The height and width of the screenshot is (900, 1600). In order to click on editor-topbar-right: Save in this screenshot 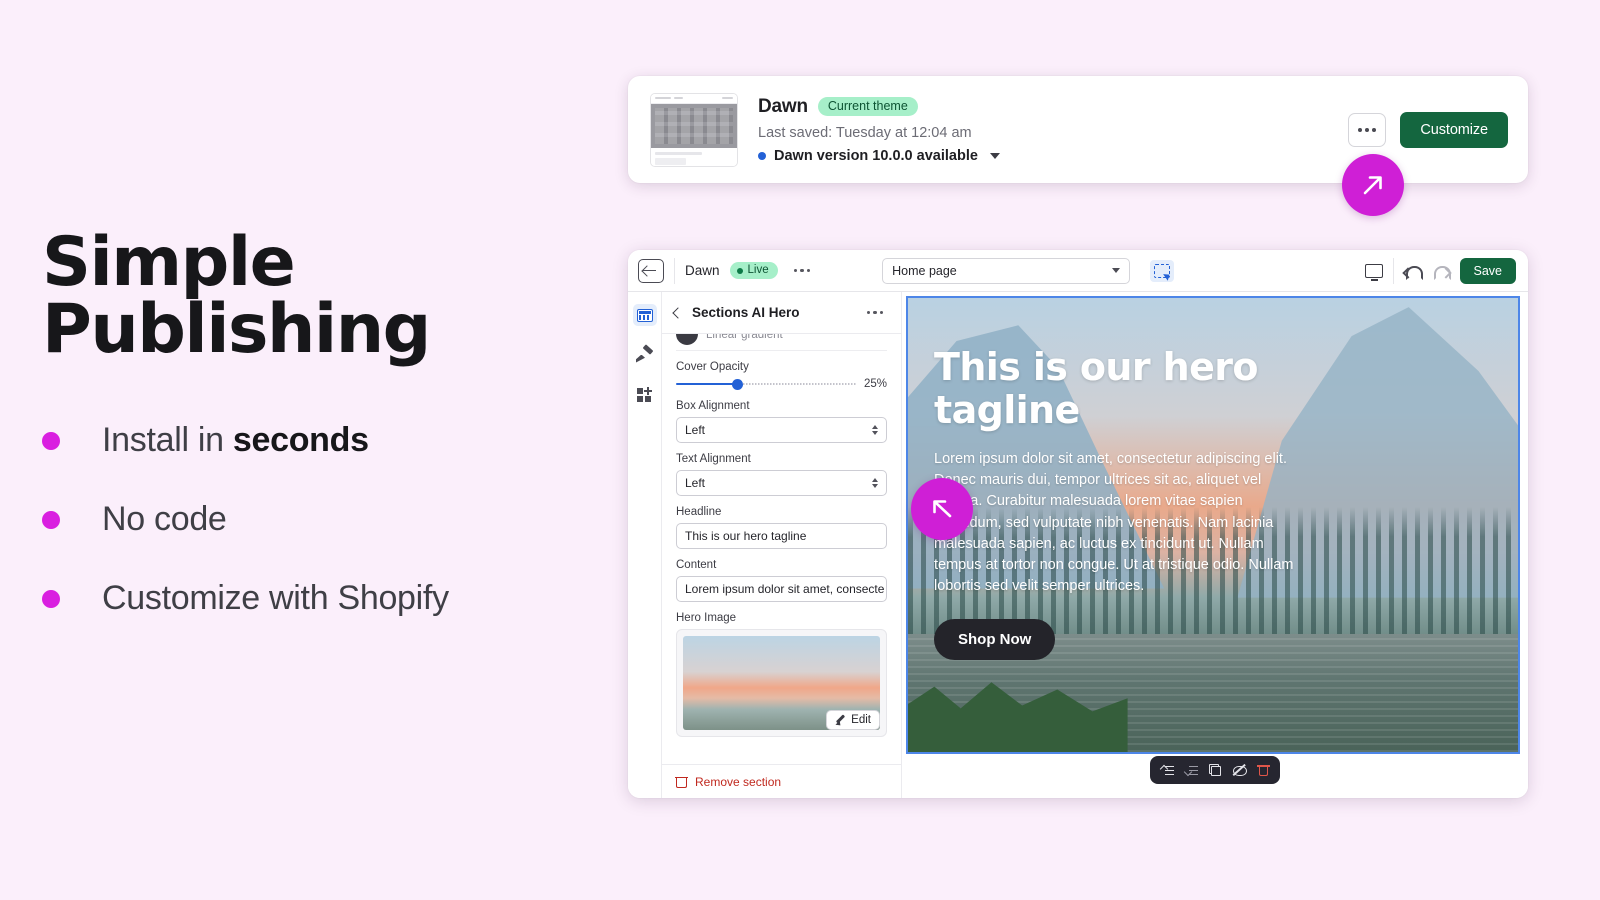, I will do `click(1440, 270)`.